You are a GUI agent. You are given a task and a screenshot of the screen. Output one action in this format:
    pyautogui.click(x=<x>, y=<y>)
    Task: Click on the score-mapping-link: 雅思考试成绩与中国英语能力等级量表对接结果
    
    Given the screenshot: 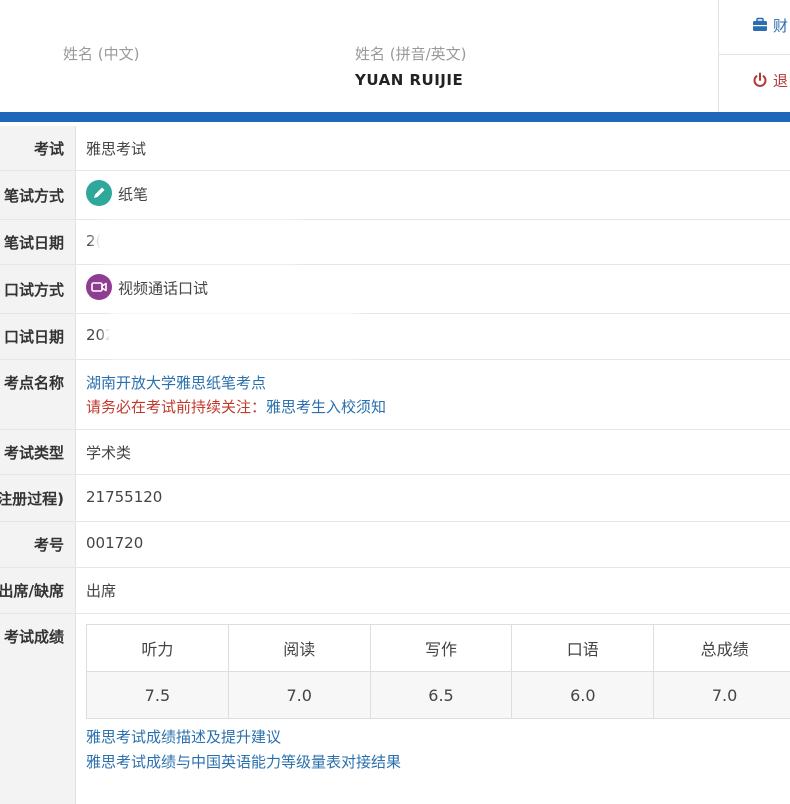 What is the action you would take?
    pyautogui.click(x=243, y=761)
    